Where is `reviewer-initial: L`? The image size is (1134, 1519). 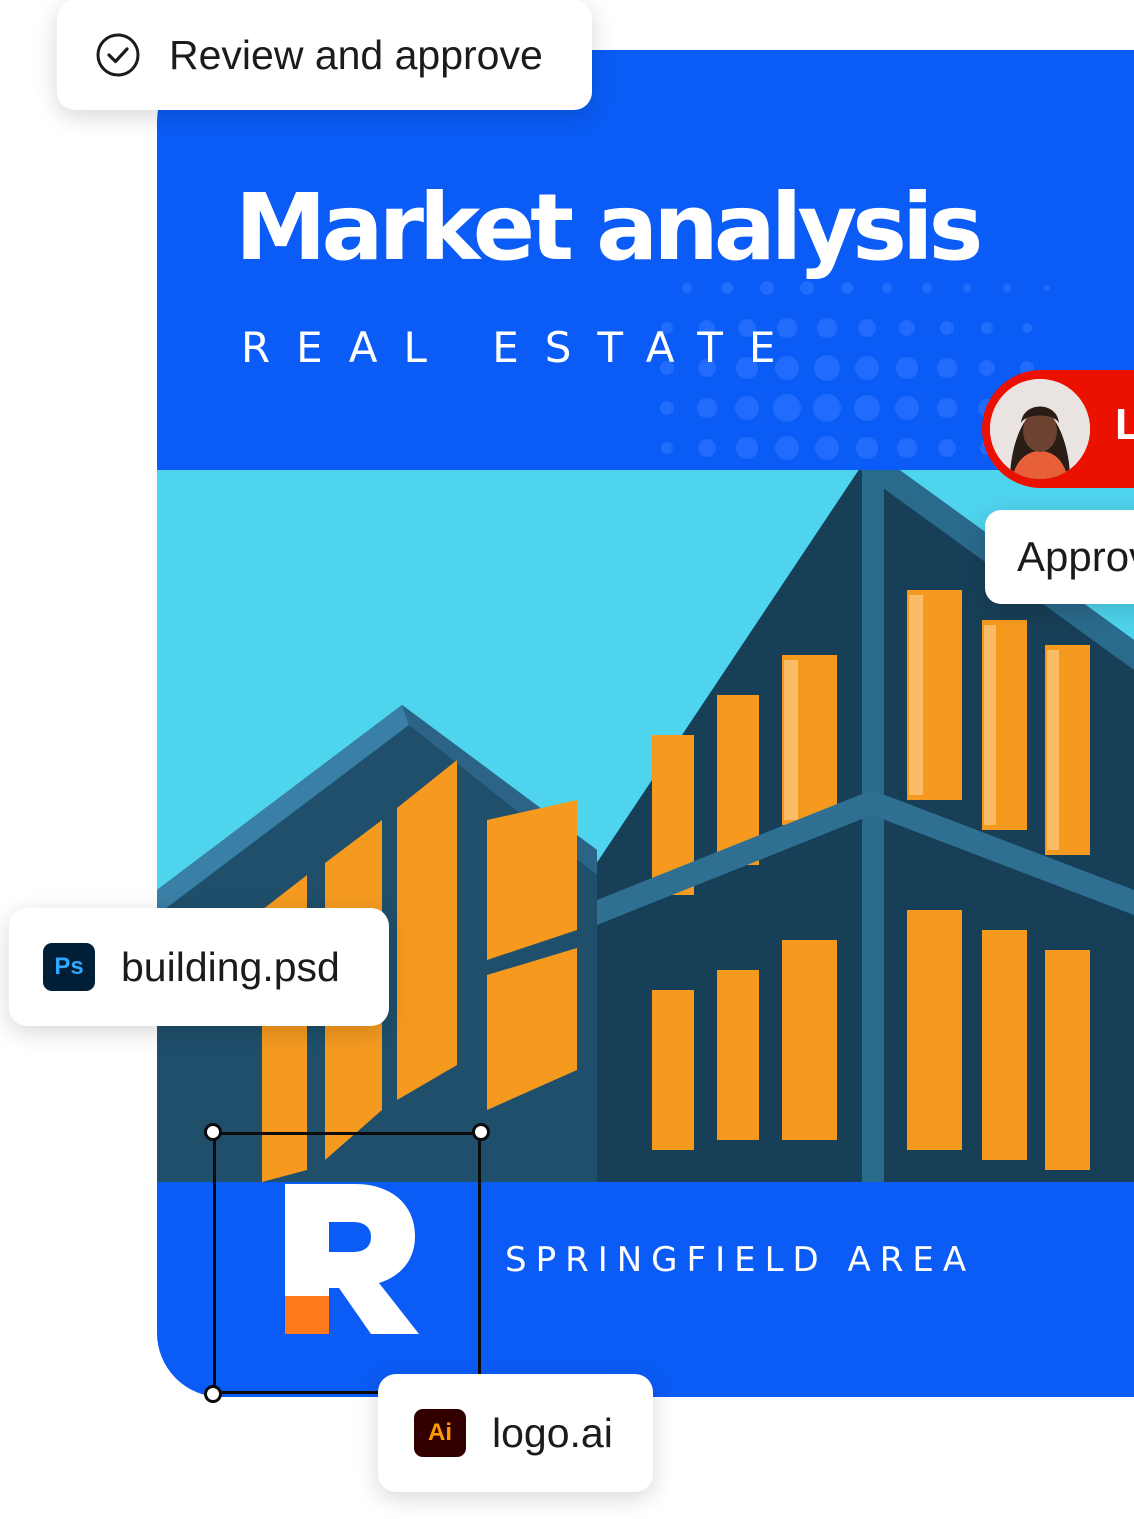 reviewer-initial: L is located at coordinates (1124, 424).